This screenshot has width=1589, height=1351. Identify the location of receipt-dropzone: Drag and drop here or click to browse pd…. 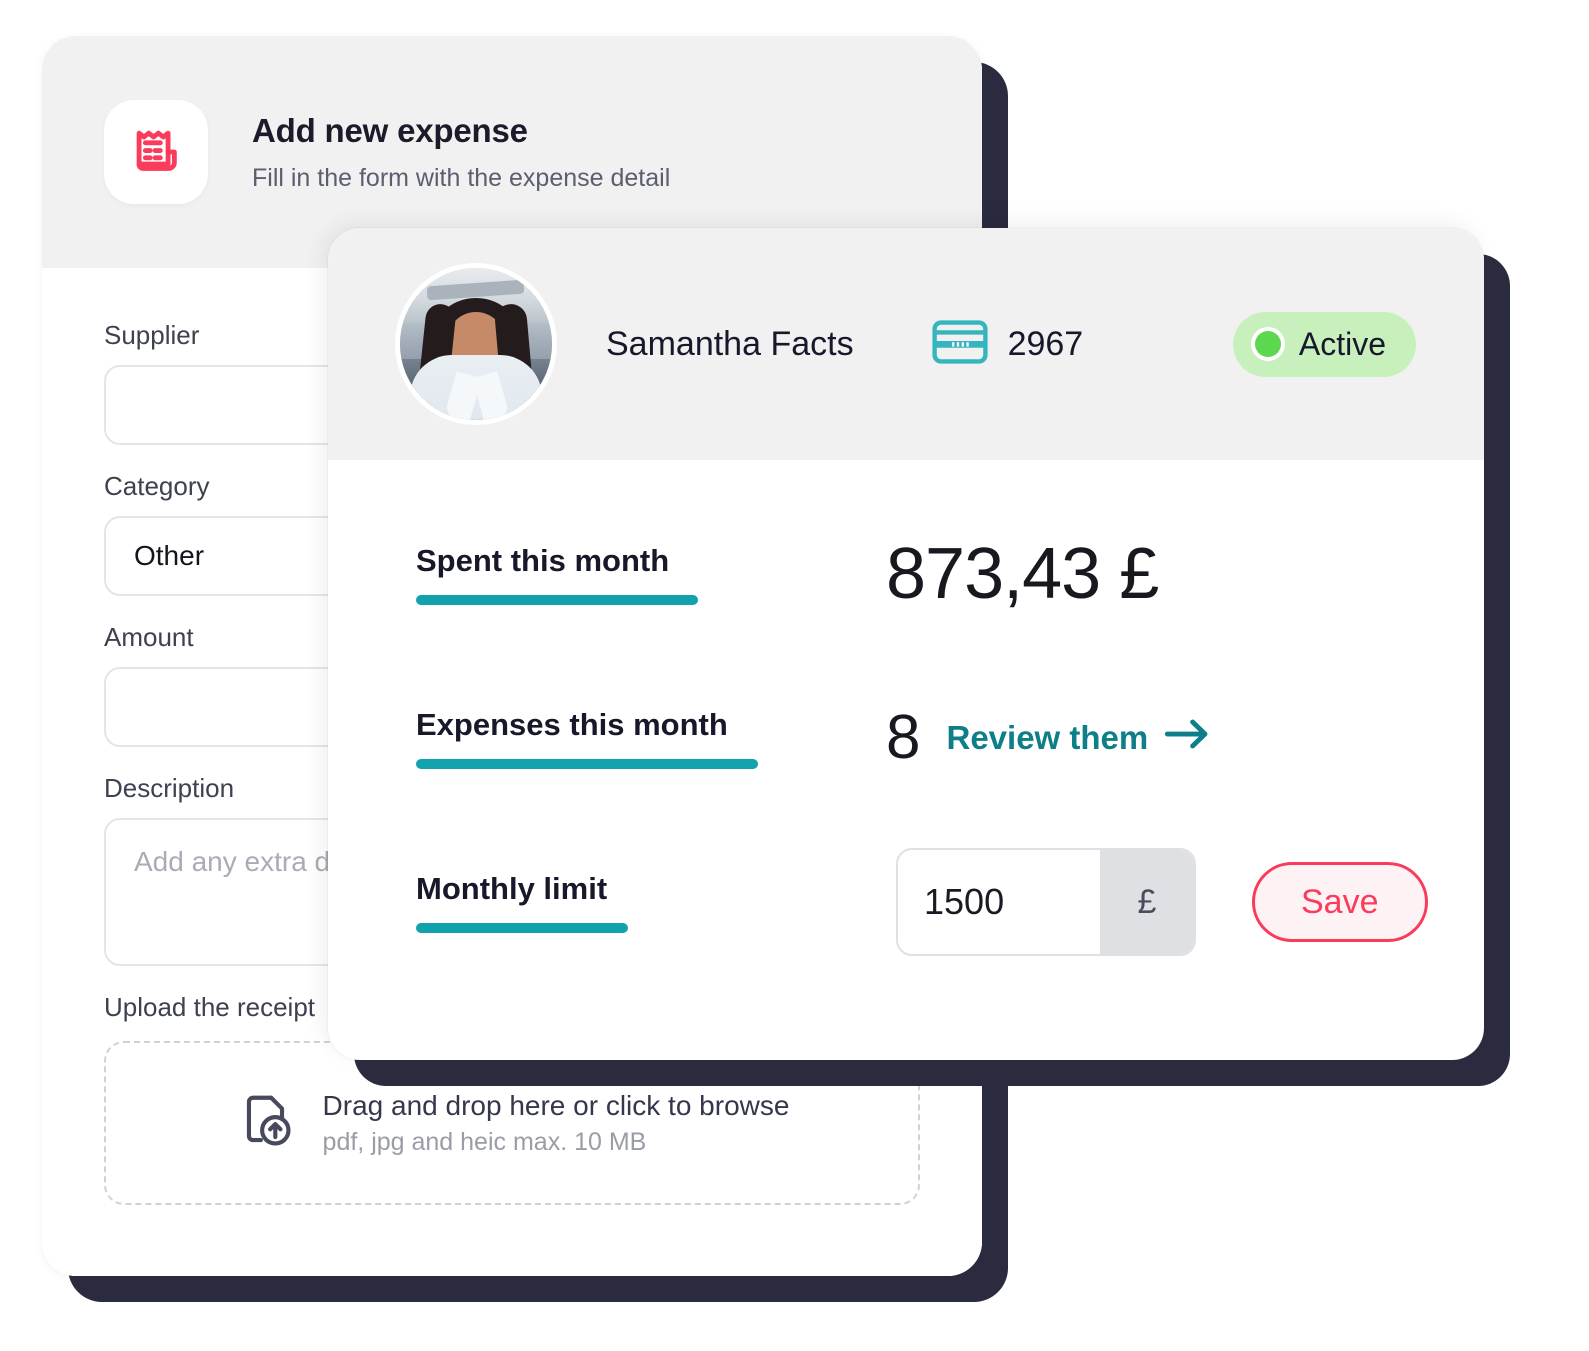
(512, 1123).